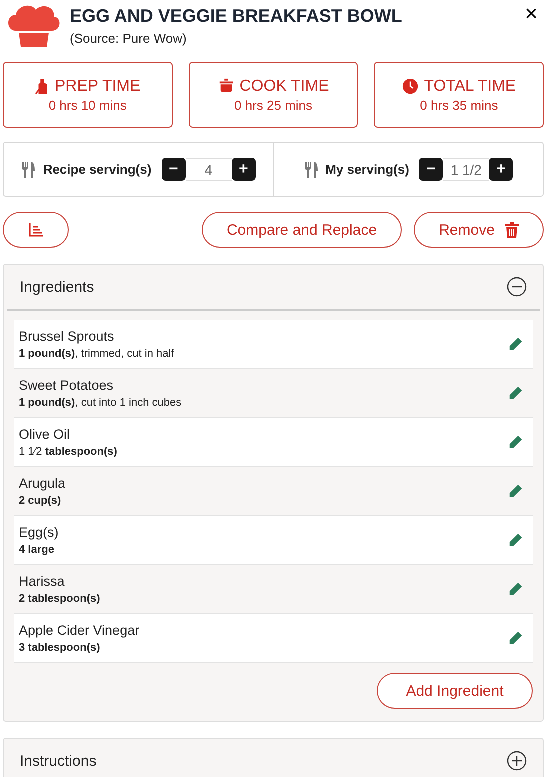 This screenshot has height=777, width=547. I want to click on bar-chart-icon, so click(36, 230).